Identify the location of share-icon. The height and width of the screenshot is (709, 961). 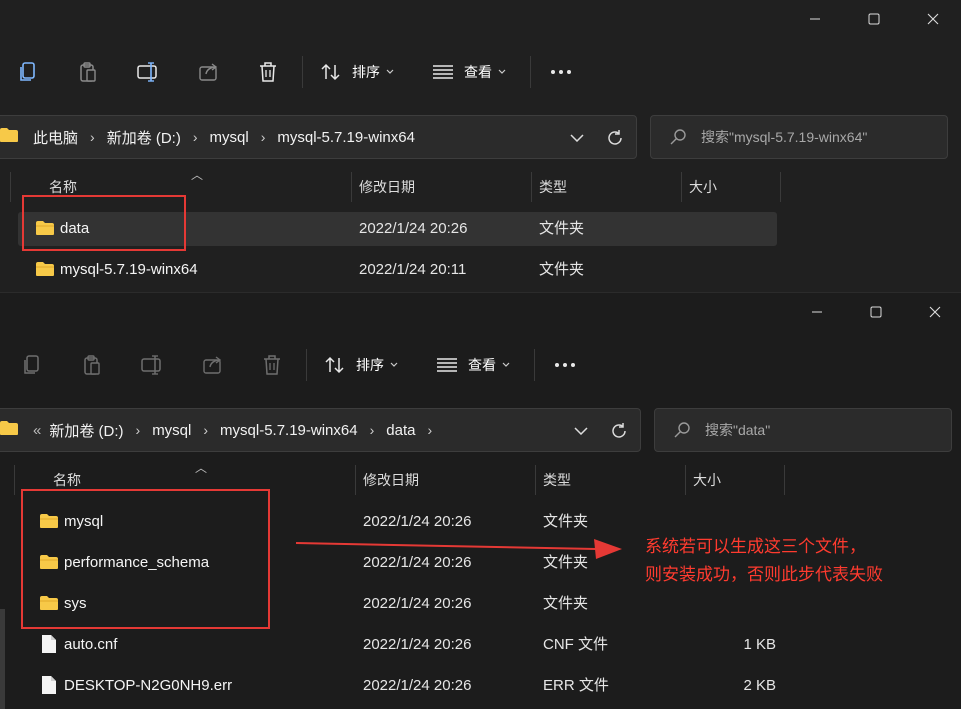
(208, 72).